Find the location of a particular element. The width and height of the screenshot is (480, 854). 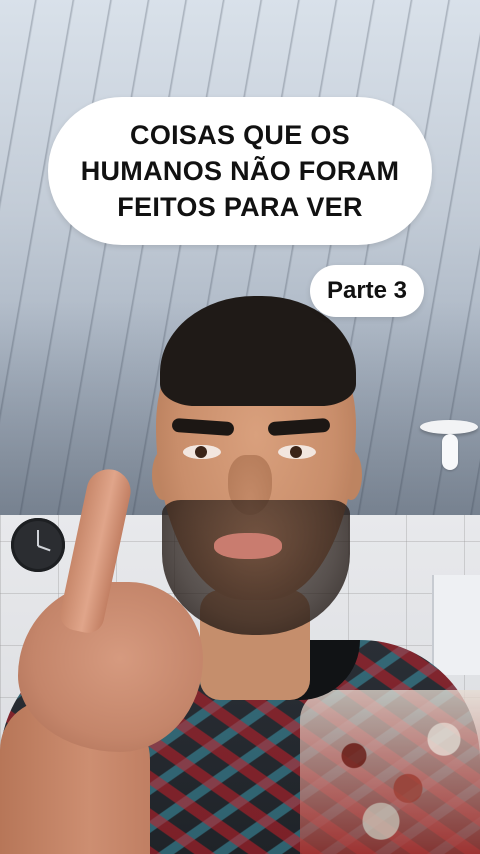

part-label: Parte 3 is located at coordinates (367, 290).